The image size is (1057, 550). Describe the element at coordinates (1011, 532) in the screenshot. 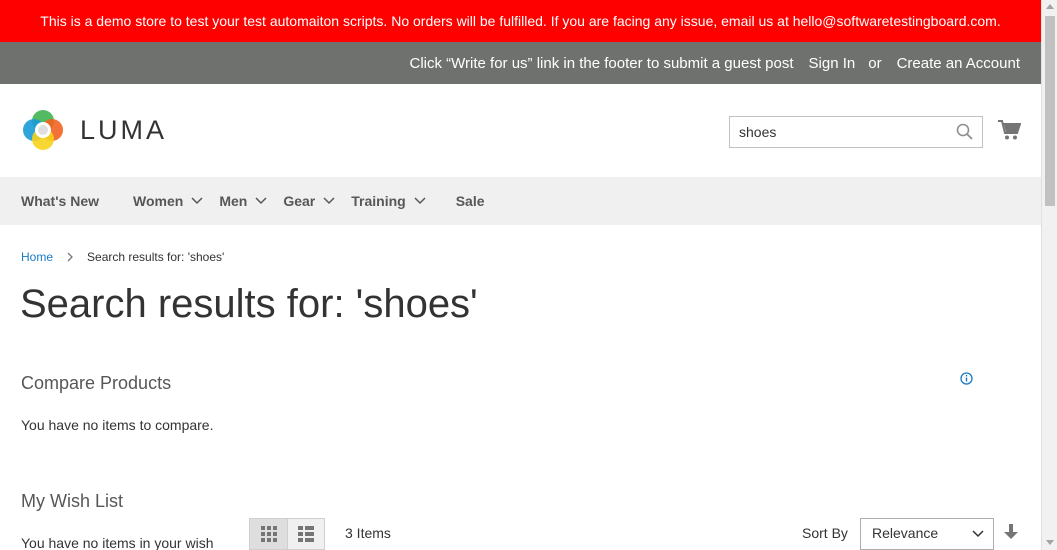

I see `sort-direction-icon` at that location.